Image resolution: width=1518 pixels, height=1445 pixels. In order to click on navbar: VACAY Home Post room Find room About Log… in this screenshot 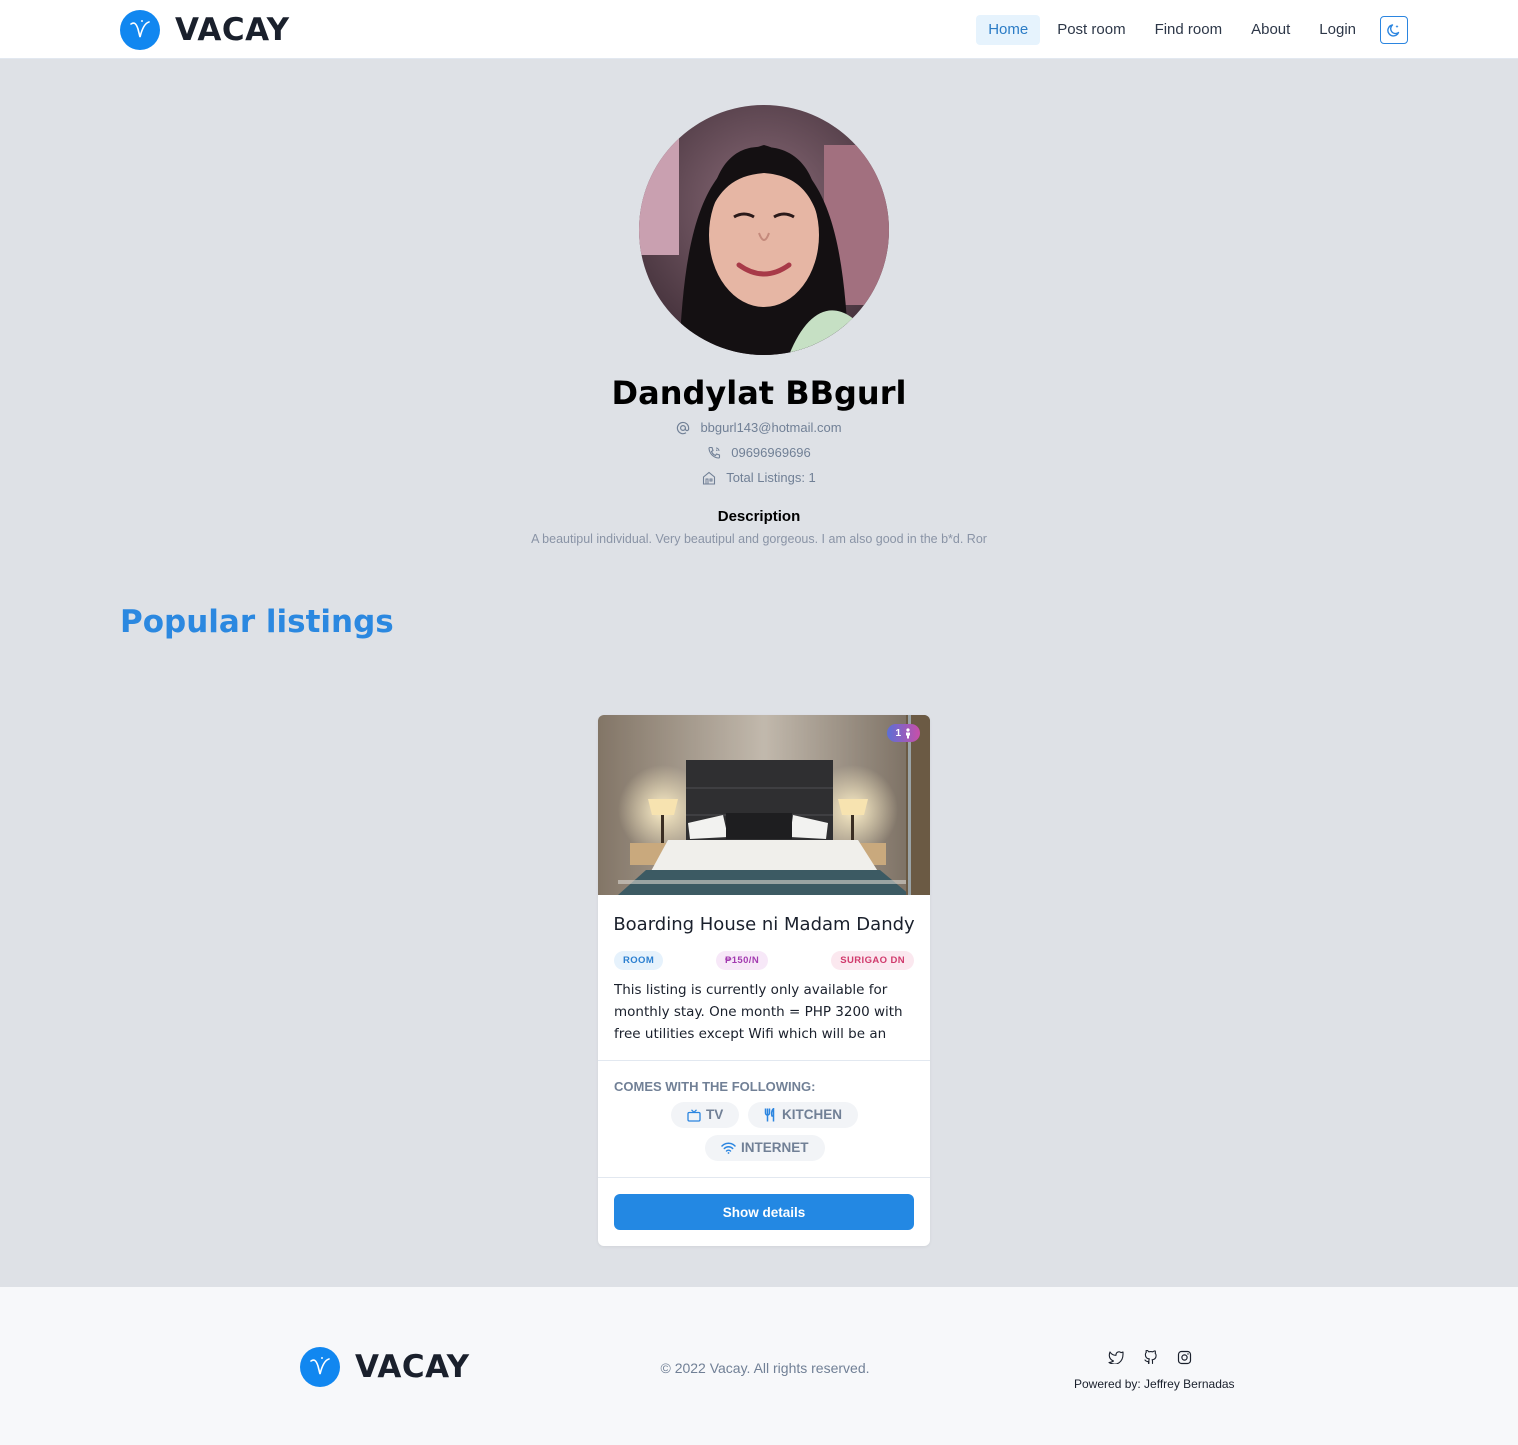, I will do `click(759, 29)`.